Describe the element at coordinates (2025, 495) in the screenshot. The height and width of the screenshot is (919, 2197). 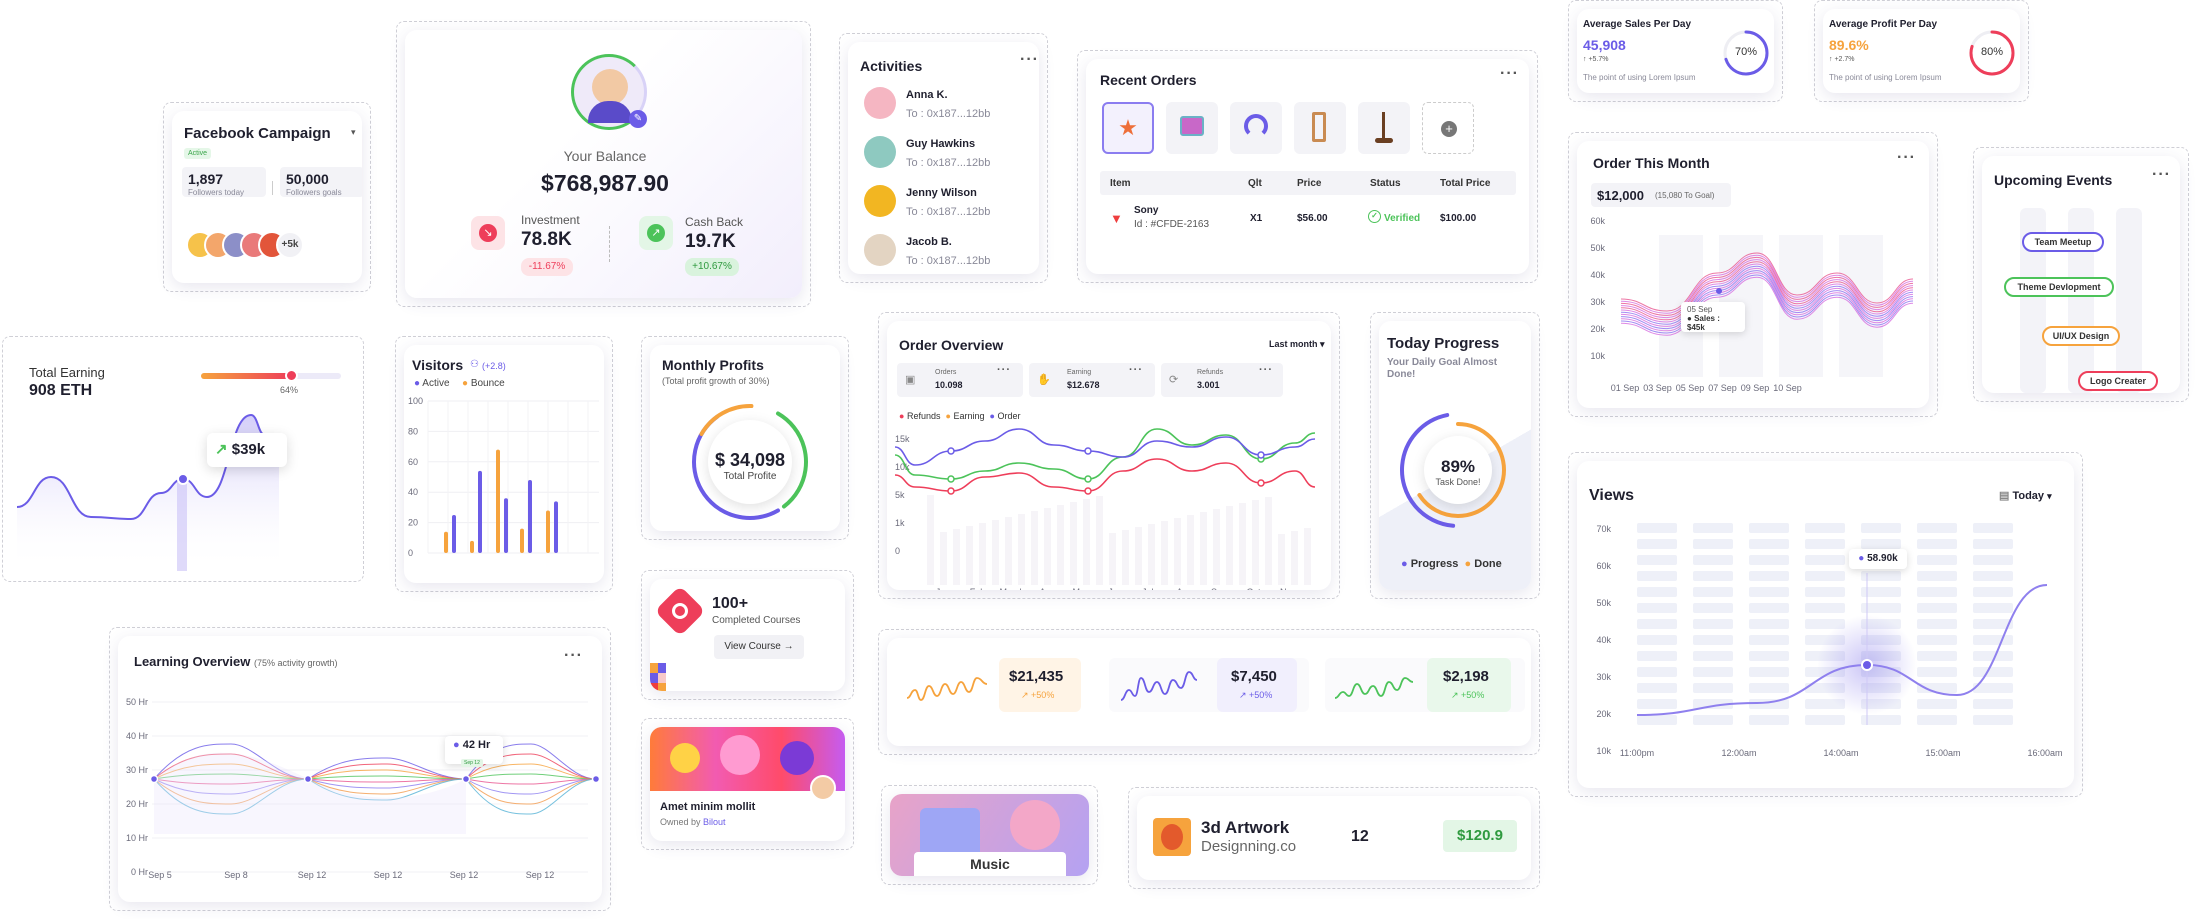
I see `period-select: ▤ Today ▾` at that location.